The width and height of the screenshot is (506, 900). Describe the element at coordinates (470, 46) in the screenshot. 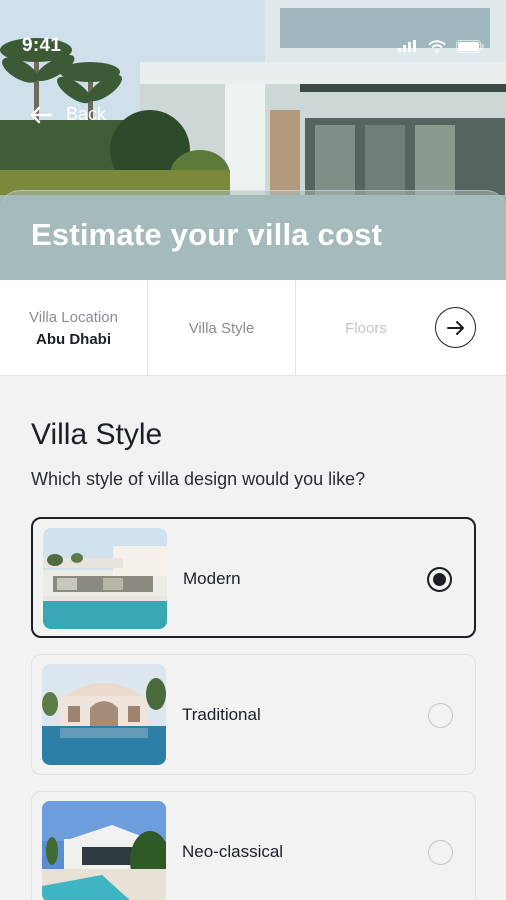

I see `battery-icon` at that location.